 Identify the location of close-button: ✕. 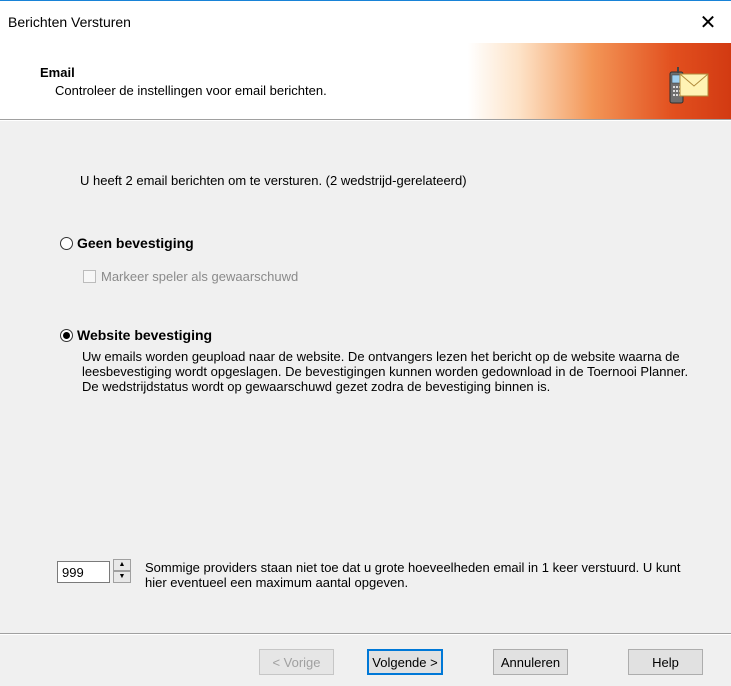
(708, 22).